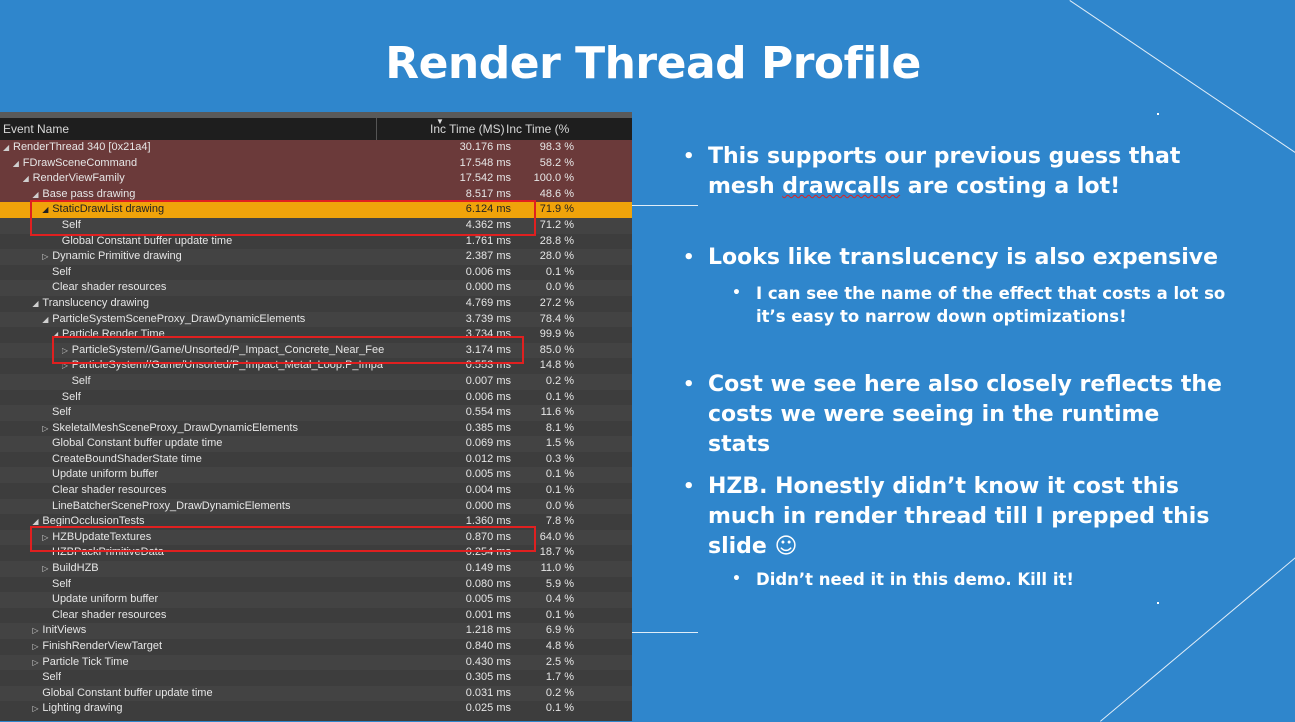 The image size is (1295, 722). Describe the element at coordinates (316, 413) in the screenshot. I see `profiler-row: Self 0.554 ms 11.6 %` at that location.